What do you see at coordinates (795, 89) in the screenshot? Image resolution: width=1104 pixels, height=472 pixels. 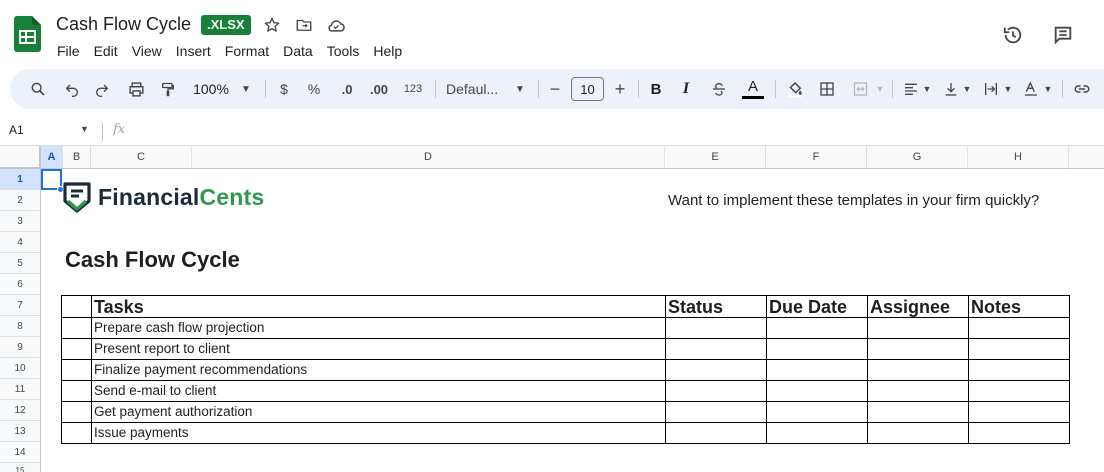 I see `fill-color-icon` at bounding box center [795, 89].